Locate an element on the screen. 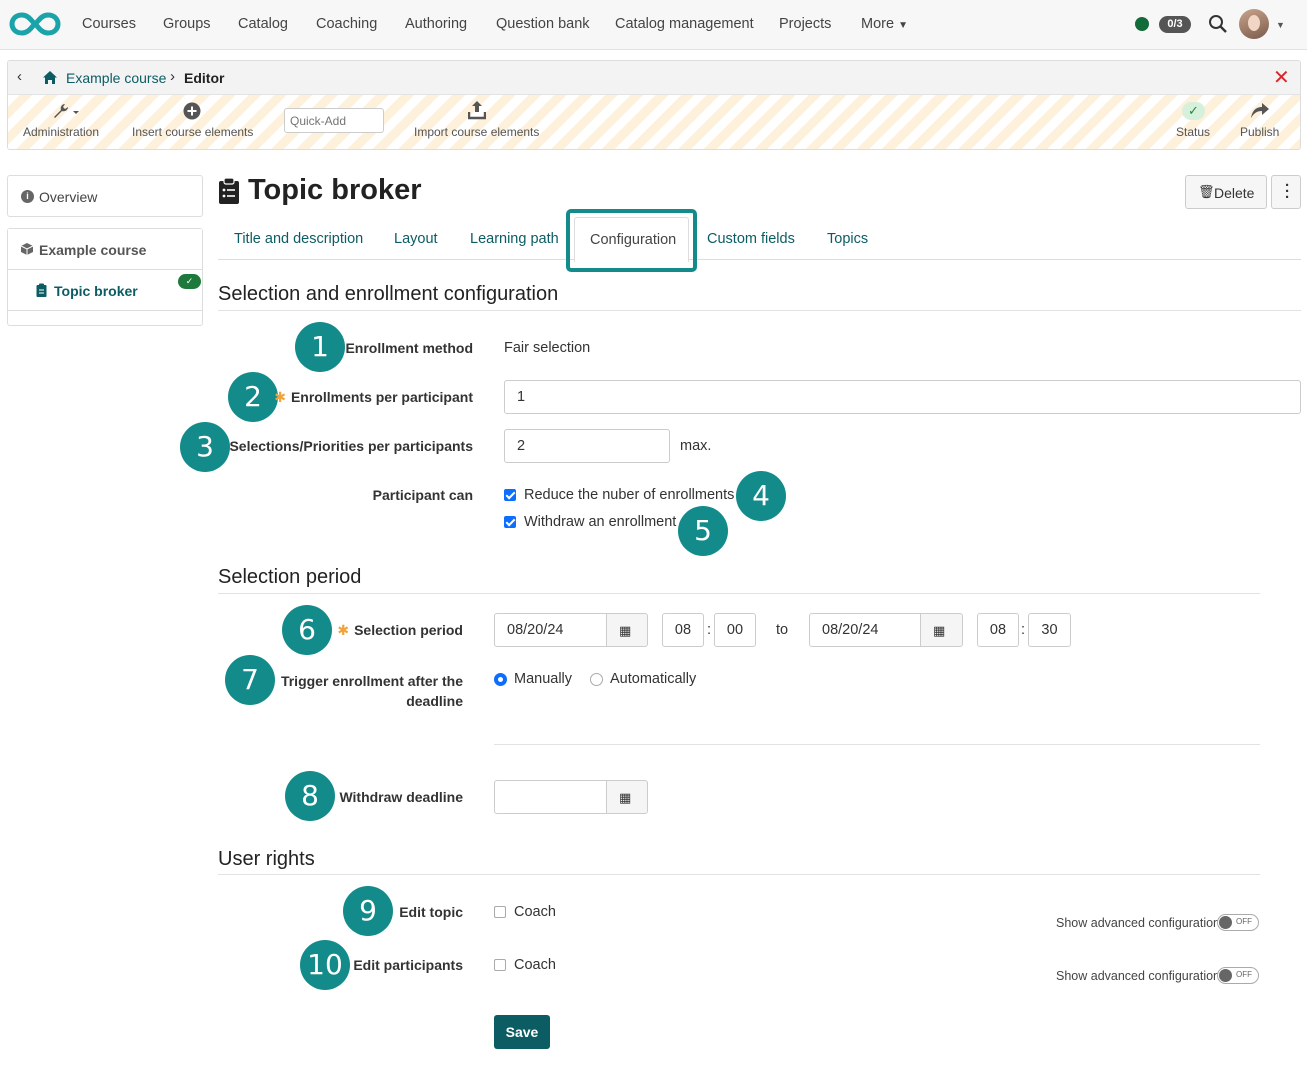  marker-1: 1 is located at coordinates (320, 347).